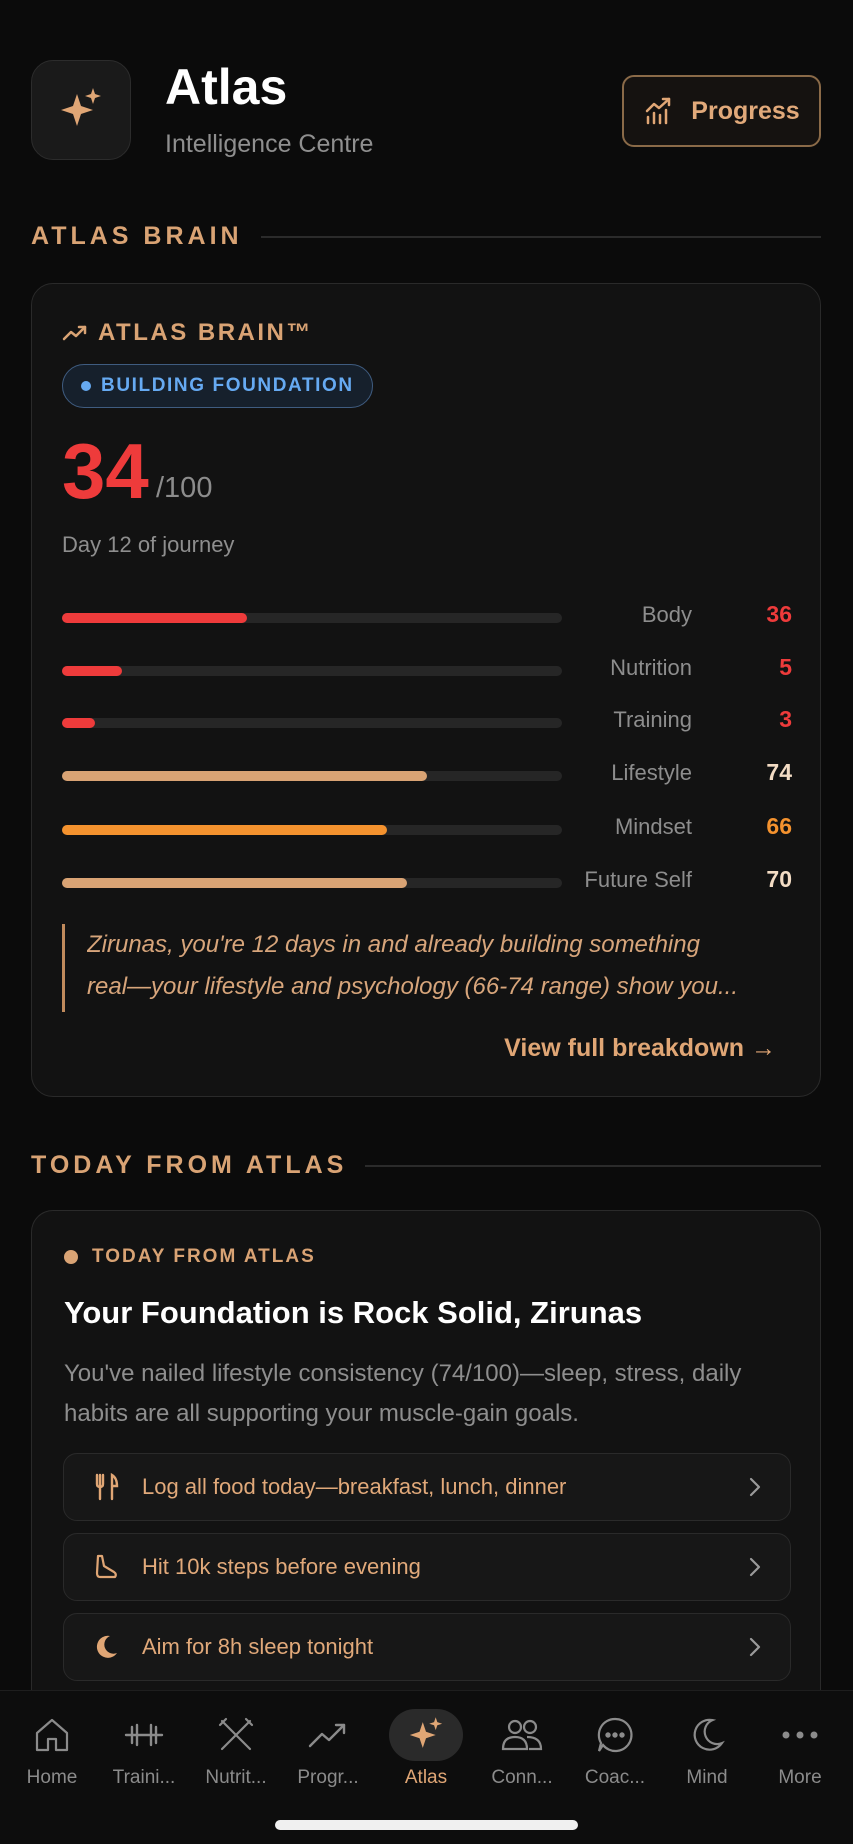 The width and height of the screenshot is (853, 1844). What do you see at coordinates (258, 1646) in the screenshot?
I see `action-label: Aim for 8h sleep tonight` at bounding box center [258, 1646].